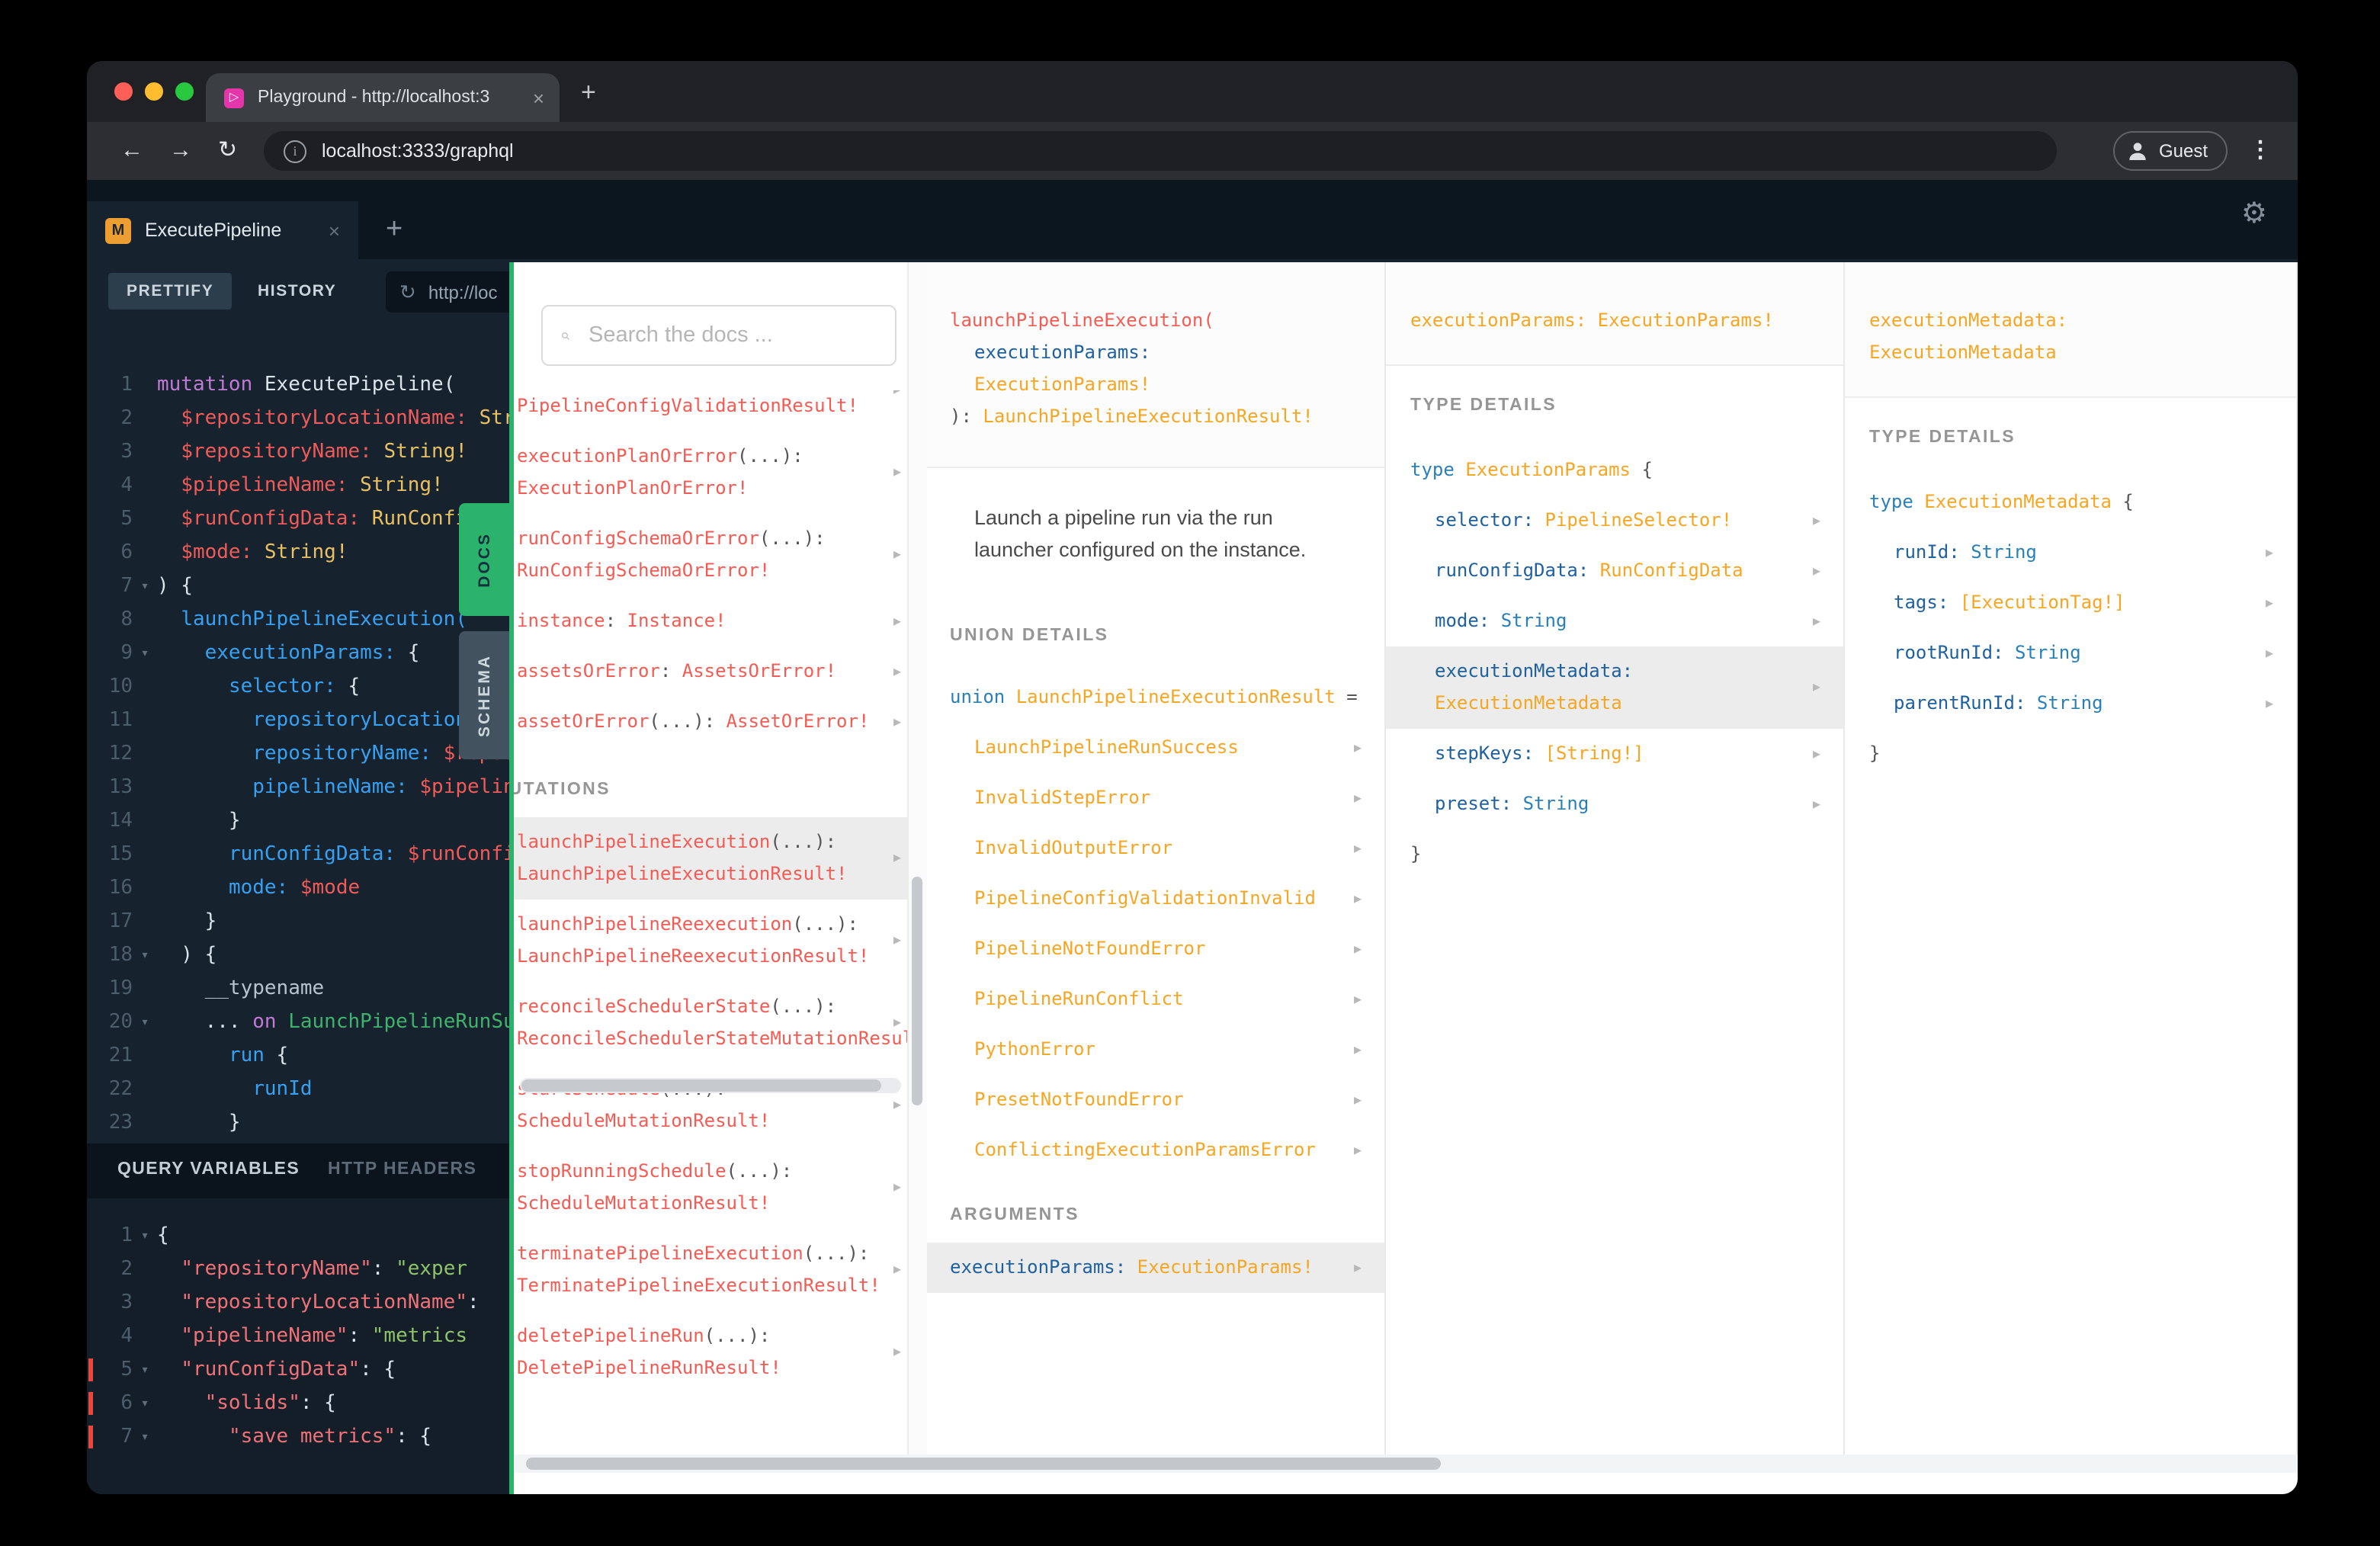 The image size is (2380, 1546). Describe the element at coordinates (2070, 703) in the screenshot. I see `doc-list-item: parentRunId: String ▸` at that location.